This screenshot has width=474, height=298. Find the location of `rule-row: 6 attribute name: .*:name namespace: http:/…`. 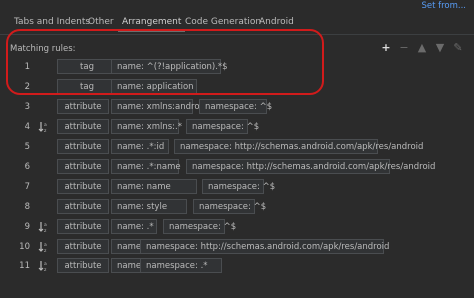

rule-row: 6 attribute name: .*:name namespace: http:/… is located at coordinates (237, 168).